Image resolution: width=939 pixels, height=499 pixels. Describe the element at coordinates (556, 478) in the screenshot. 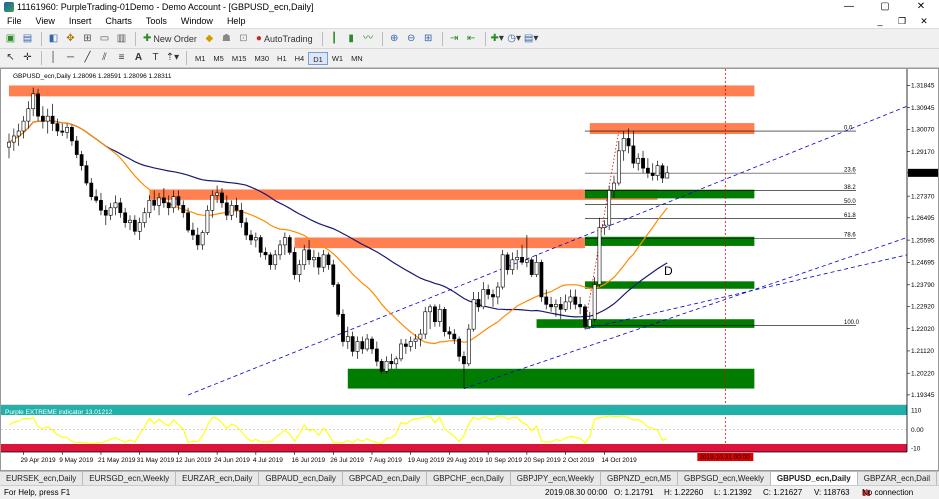

I see `tab-gbpjpy-weekly: GBPJPY_ecn,Weekly` at that location.